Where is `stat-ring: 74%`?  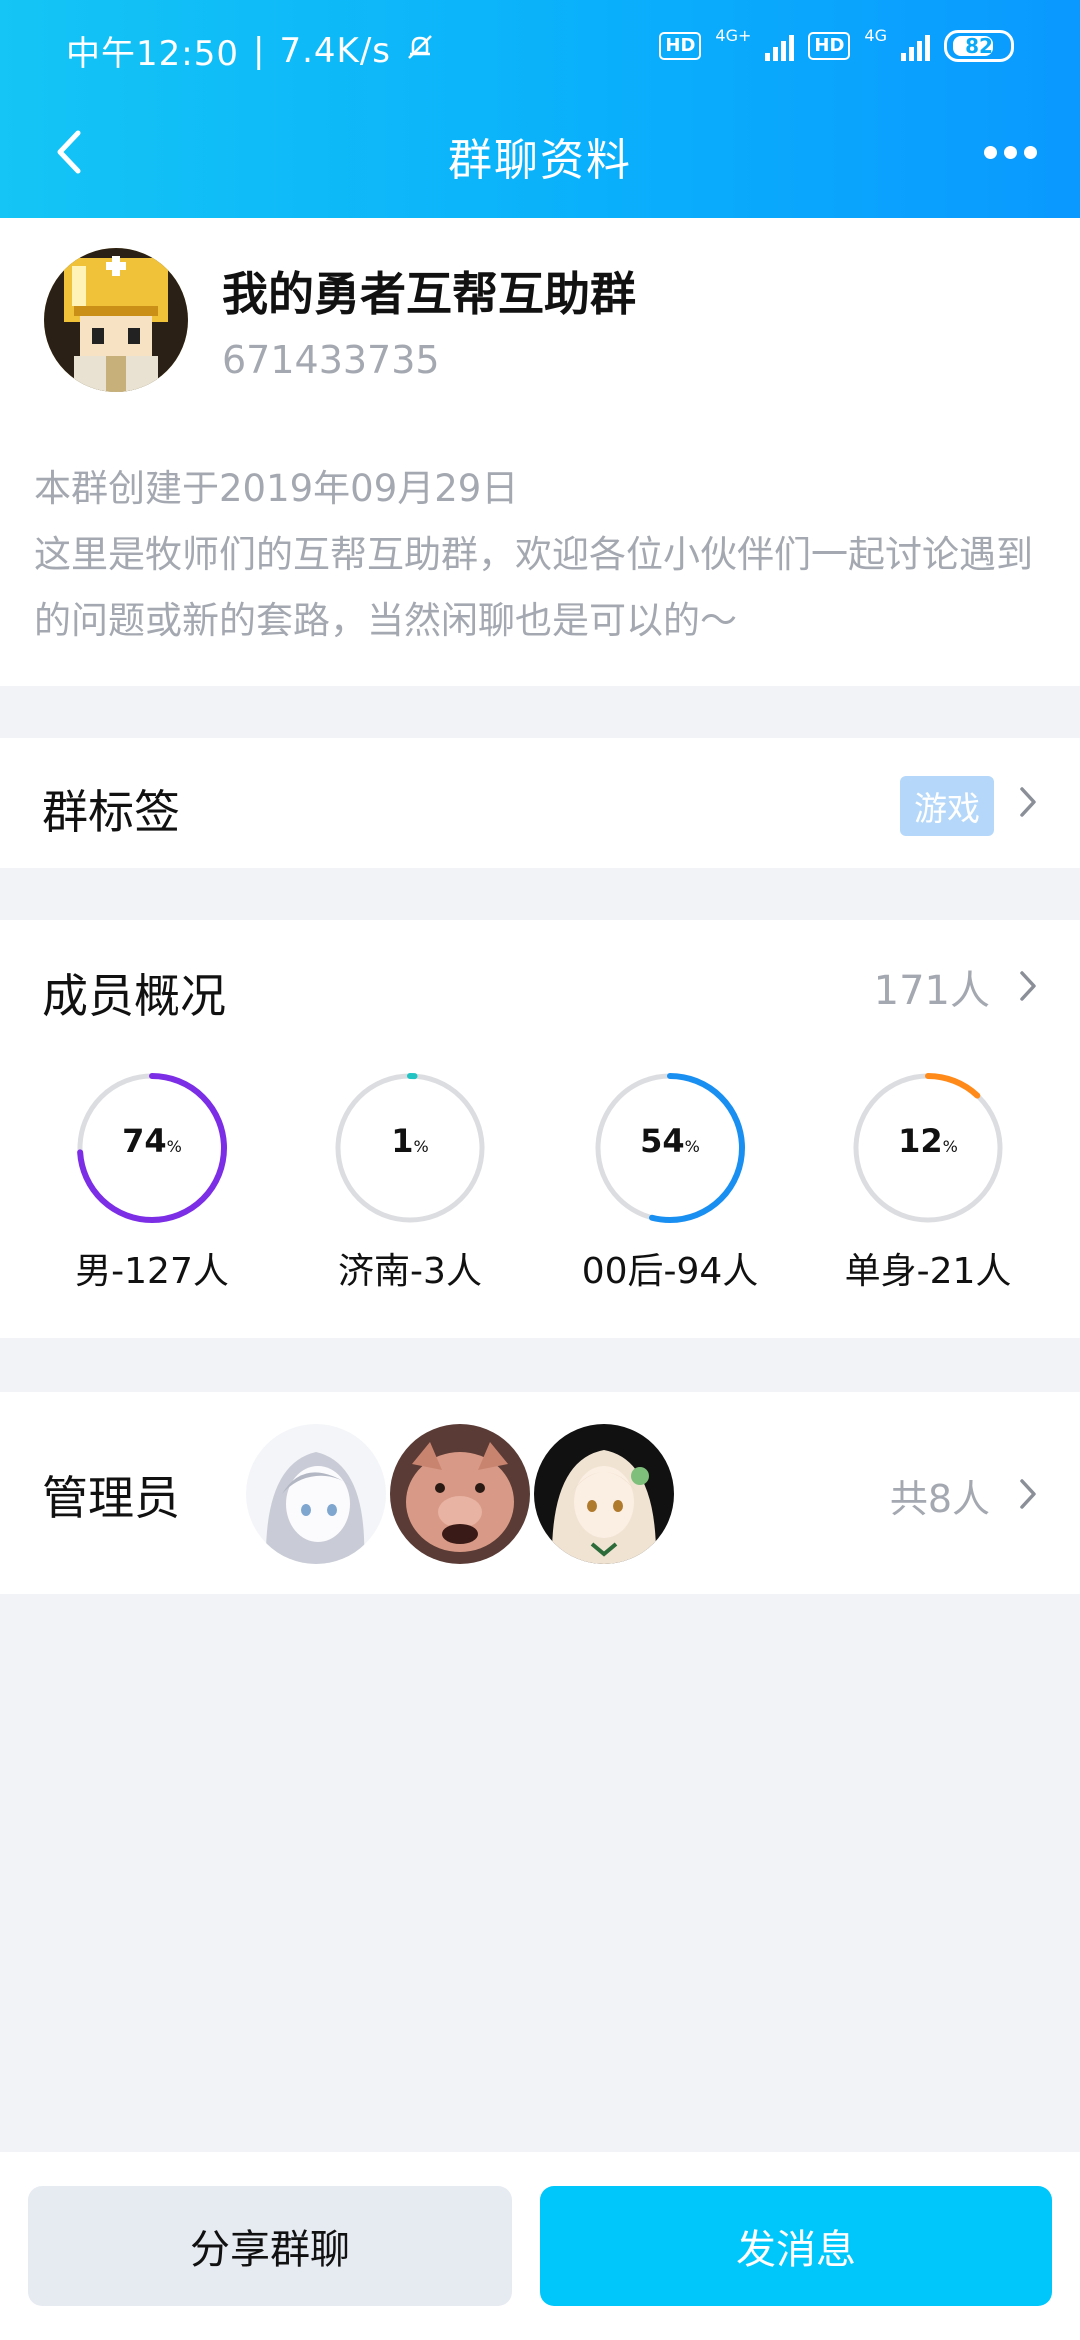
stat-ring: 74% is located at coordinates (152, 1148).